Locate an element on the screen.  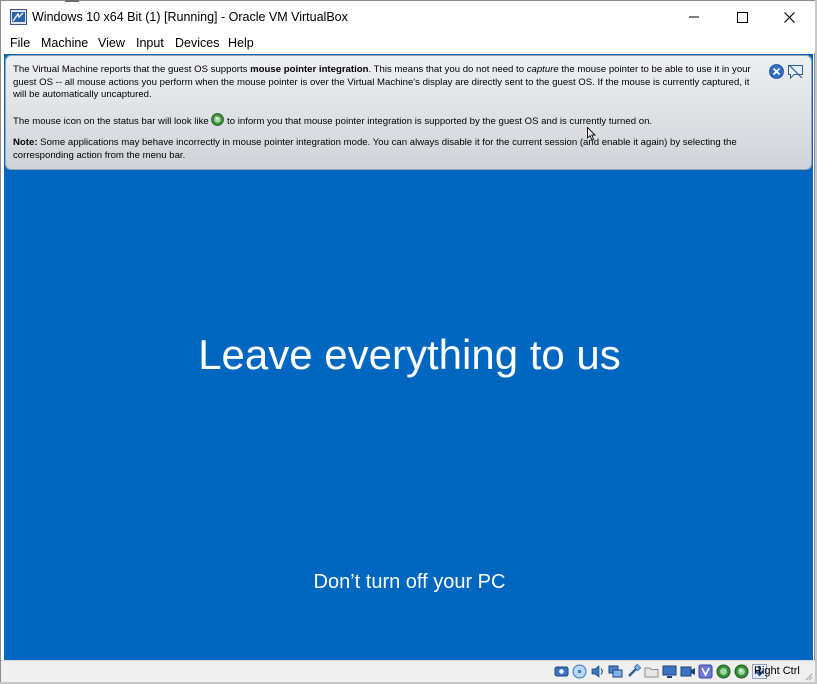
notice-text: . This means that you do not need to is located at coordinates (447, 69).